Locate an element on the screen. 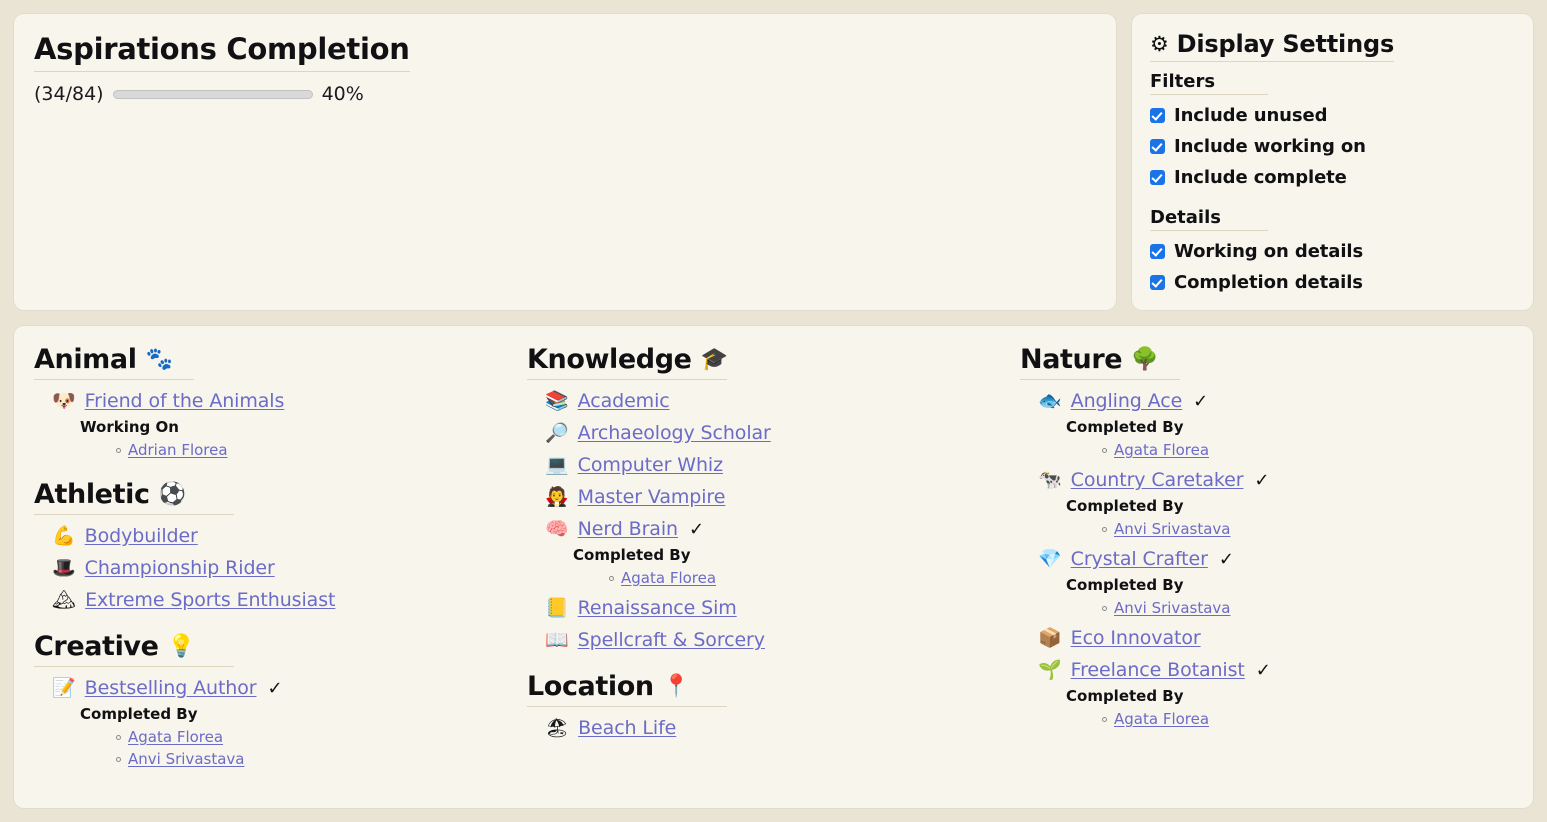 Image resolution: width=1547 pixels, height=822 pixels. sim-list: Adrian Florea is located at coordinates (280, 450).